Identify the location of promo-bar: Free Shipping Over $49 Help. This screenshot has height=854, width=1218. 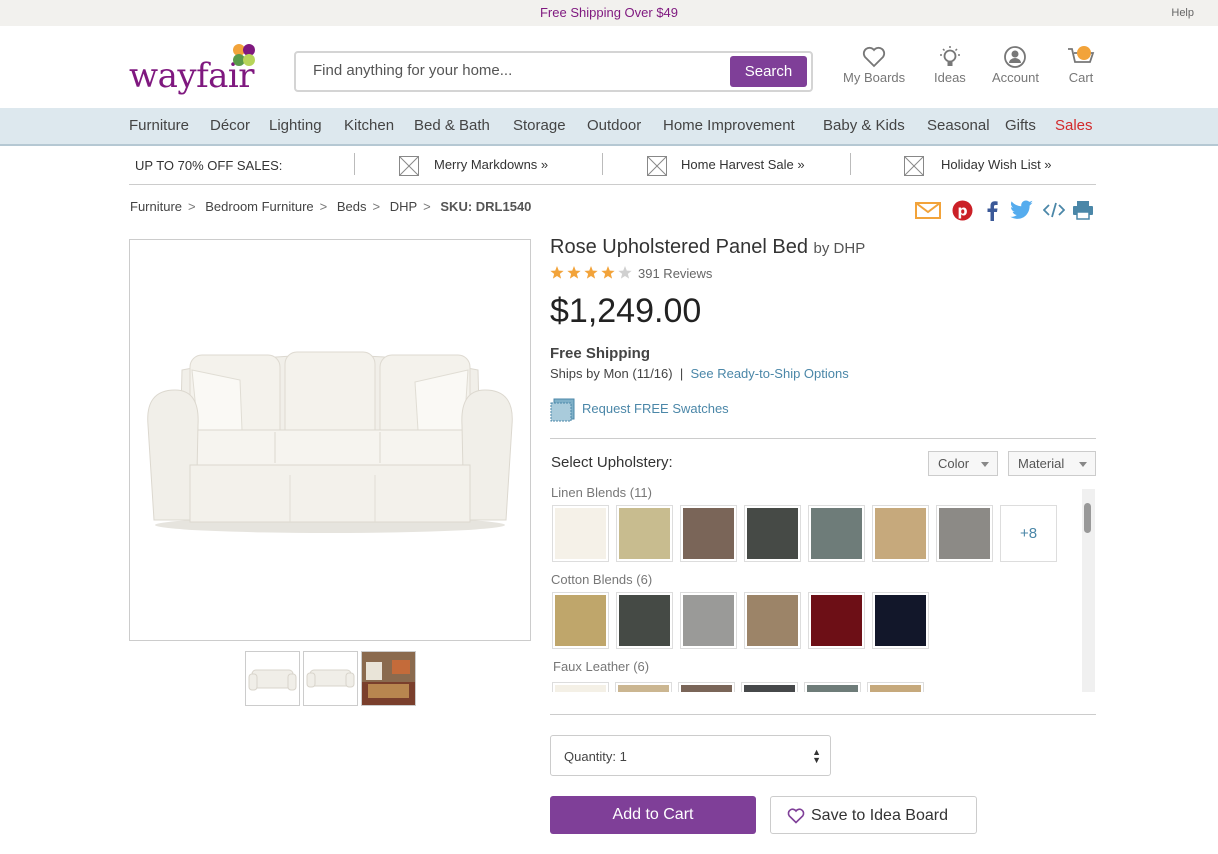
(609, 13).